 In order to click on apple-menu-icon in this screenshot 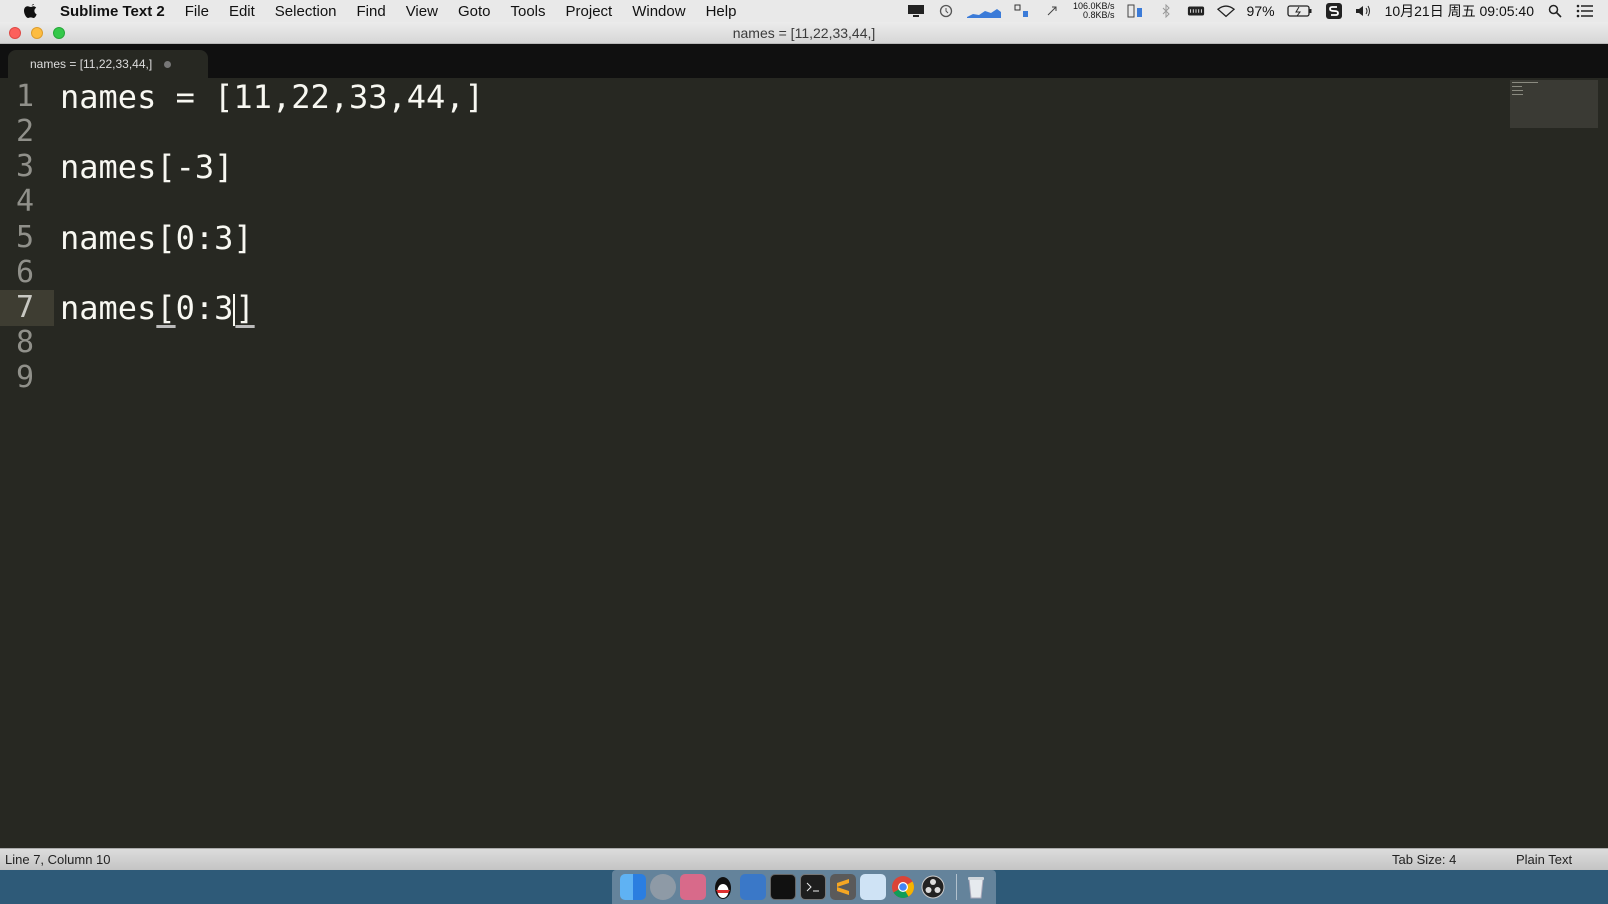, I will do `click(31, 11)`.